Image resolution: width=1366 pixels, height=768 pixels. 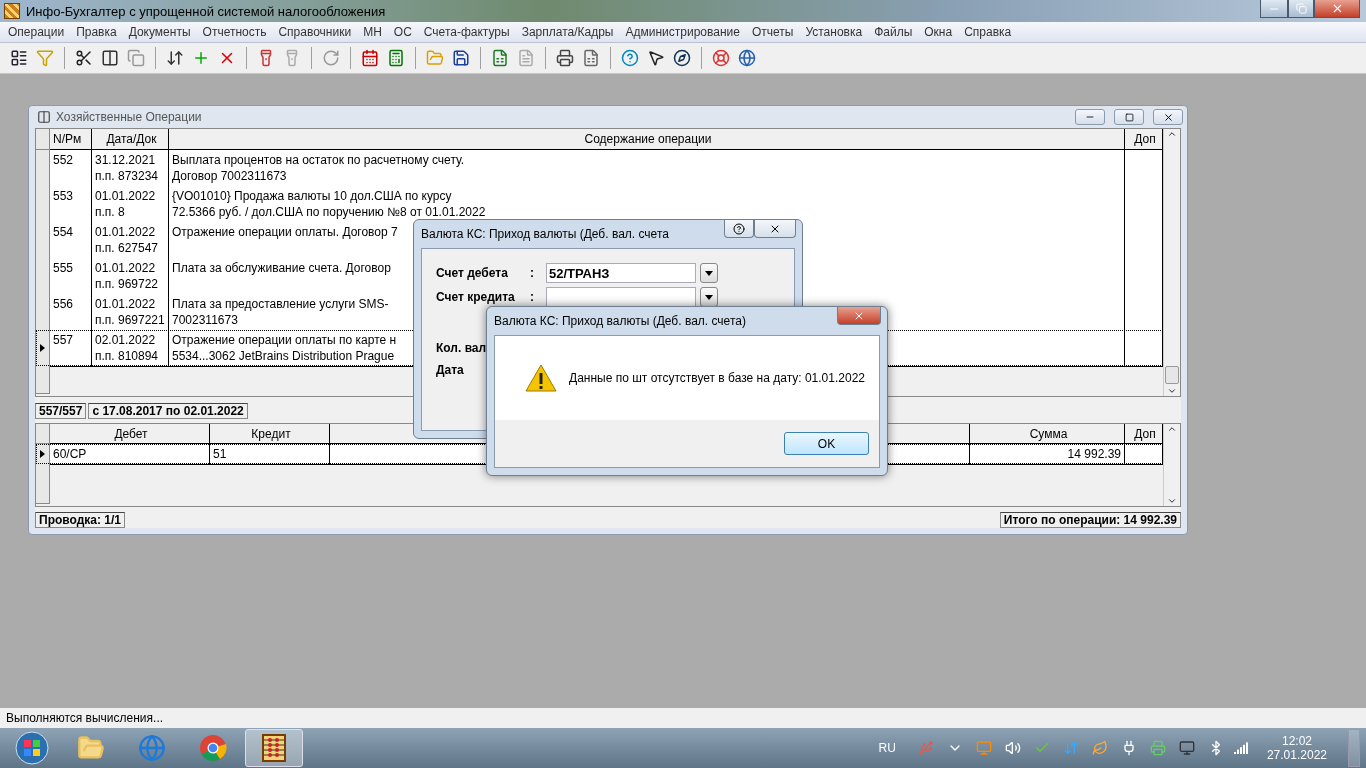 I want to click on table-cell: 554, so click(x=71, y=240).